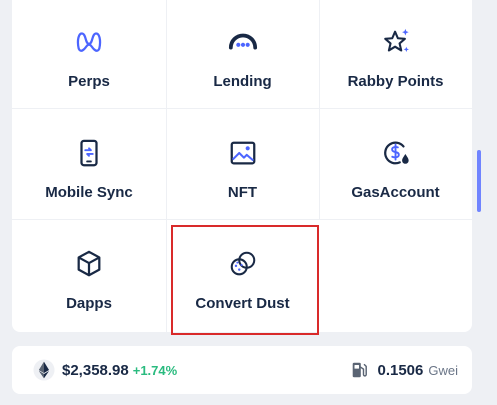 The height and width of the screenshot is (405, 497). Describe the element at coordinates (242, 303) in the screenshot. I see `menu-item-label: Convert Dust` at that location.